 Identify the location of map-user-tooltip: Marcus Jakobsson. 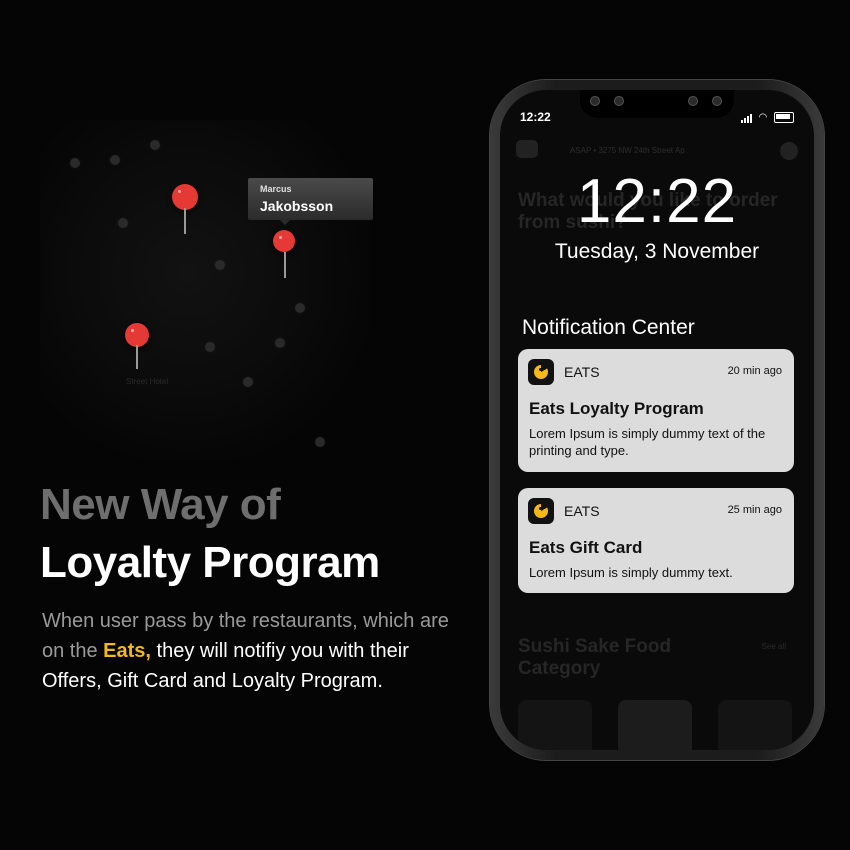
(310, 199).